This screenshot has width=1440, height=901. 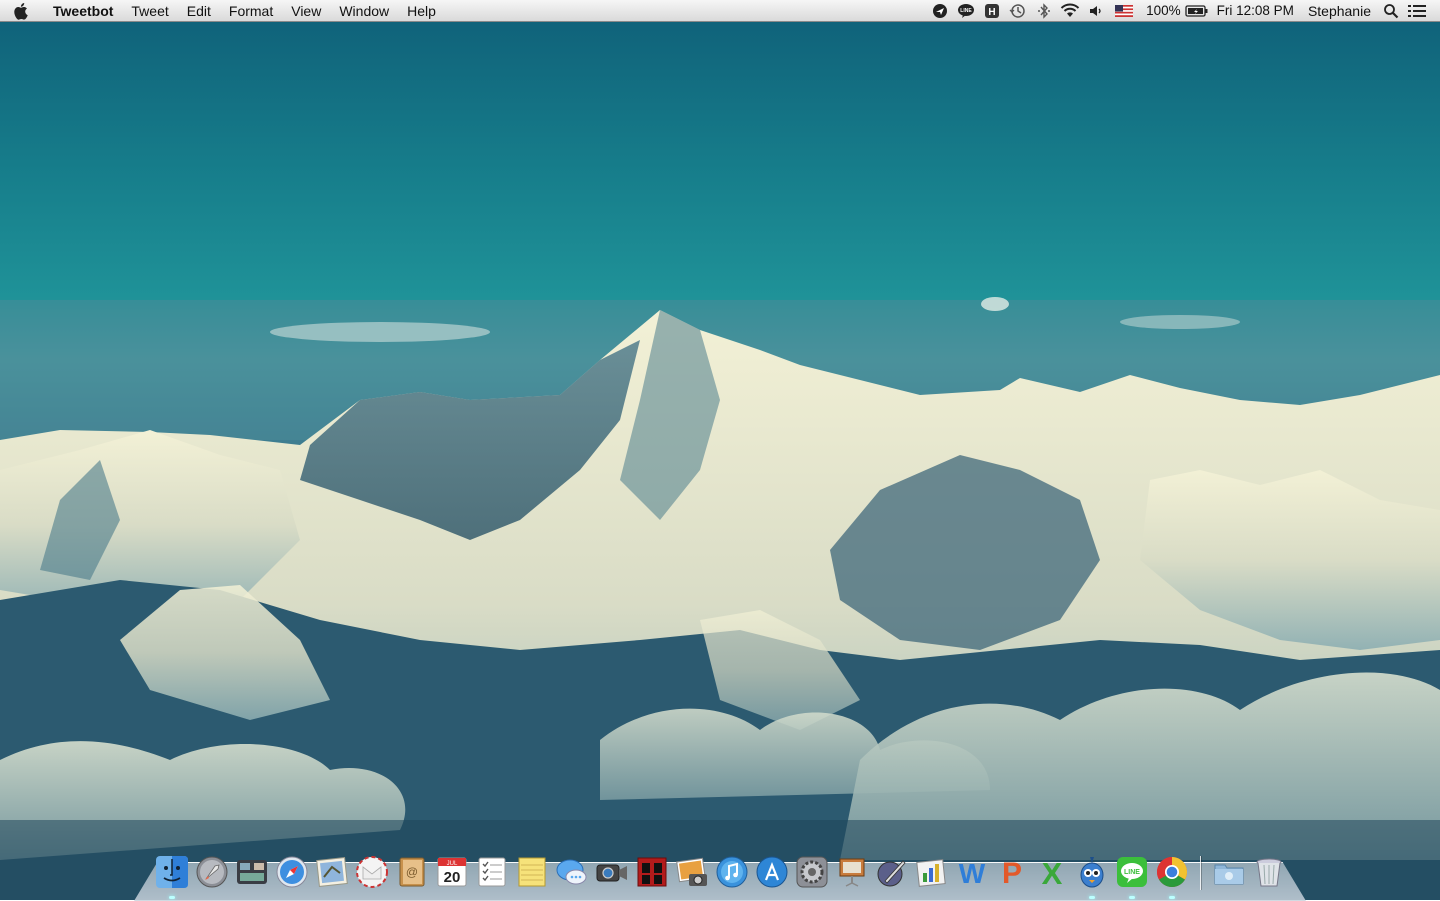 I want to click on dock-contacts-icon: @, so click(x=412, y=872).